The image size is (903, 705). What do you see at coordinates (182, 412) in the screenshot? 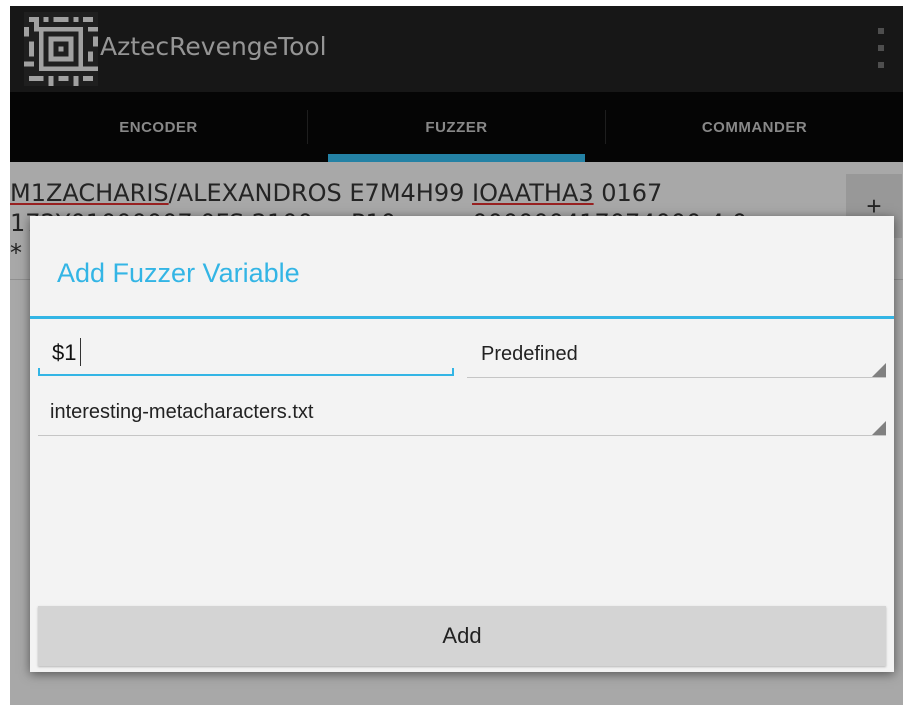
I see `spinner-selected-value: interesting-metacharacters.txt` at bounding box center [182, 412].